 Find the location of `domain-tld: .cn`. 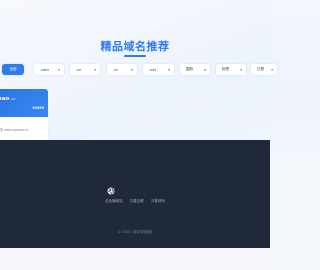

domain-tld: .cn is located at coordinates (13, 99).